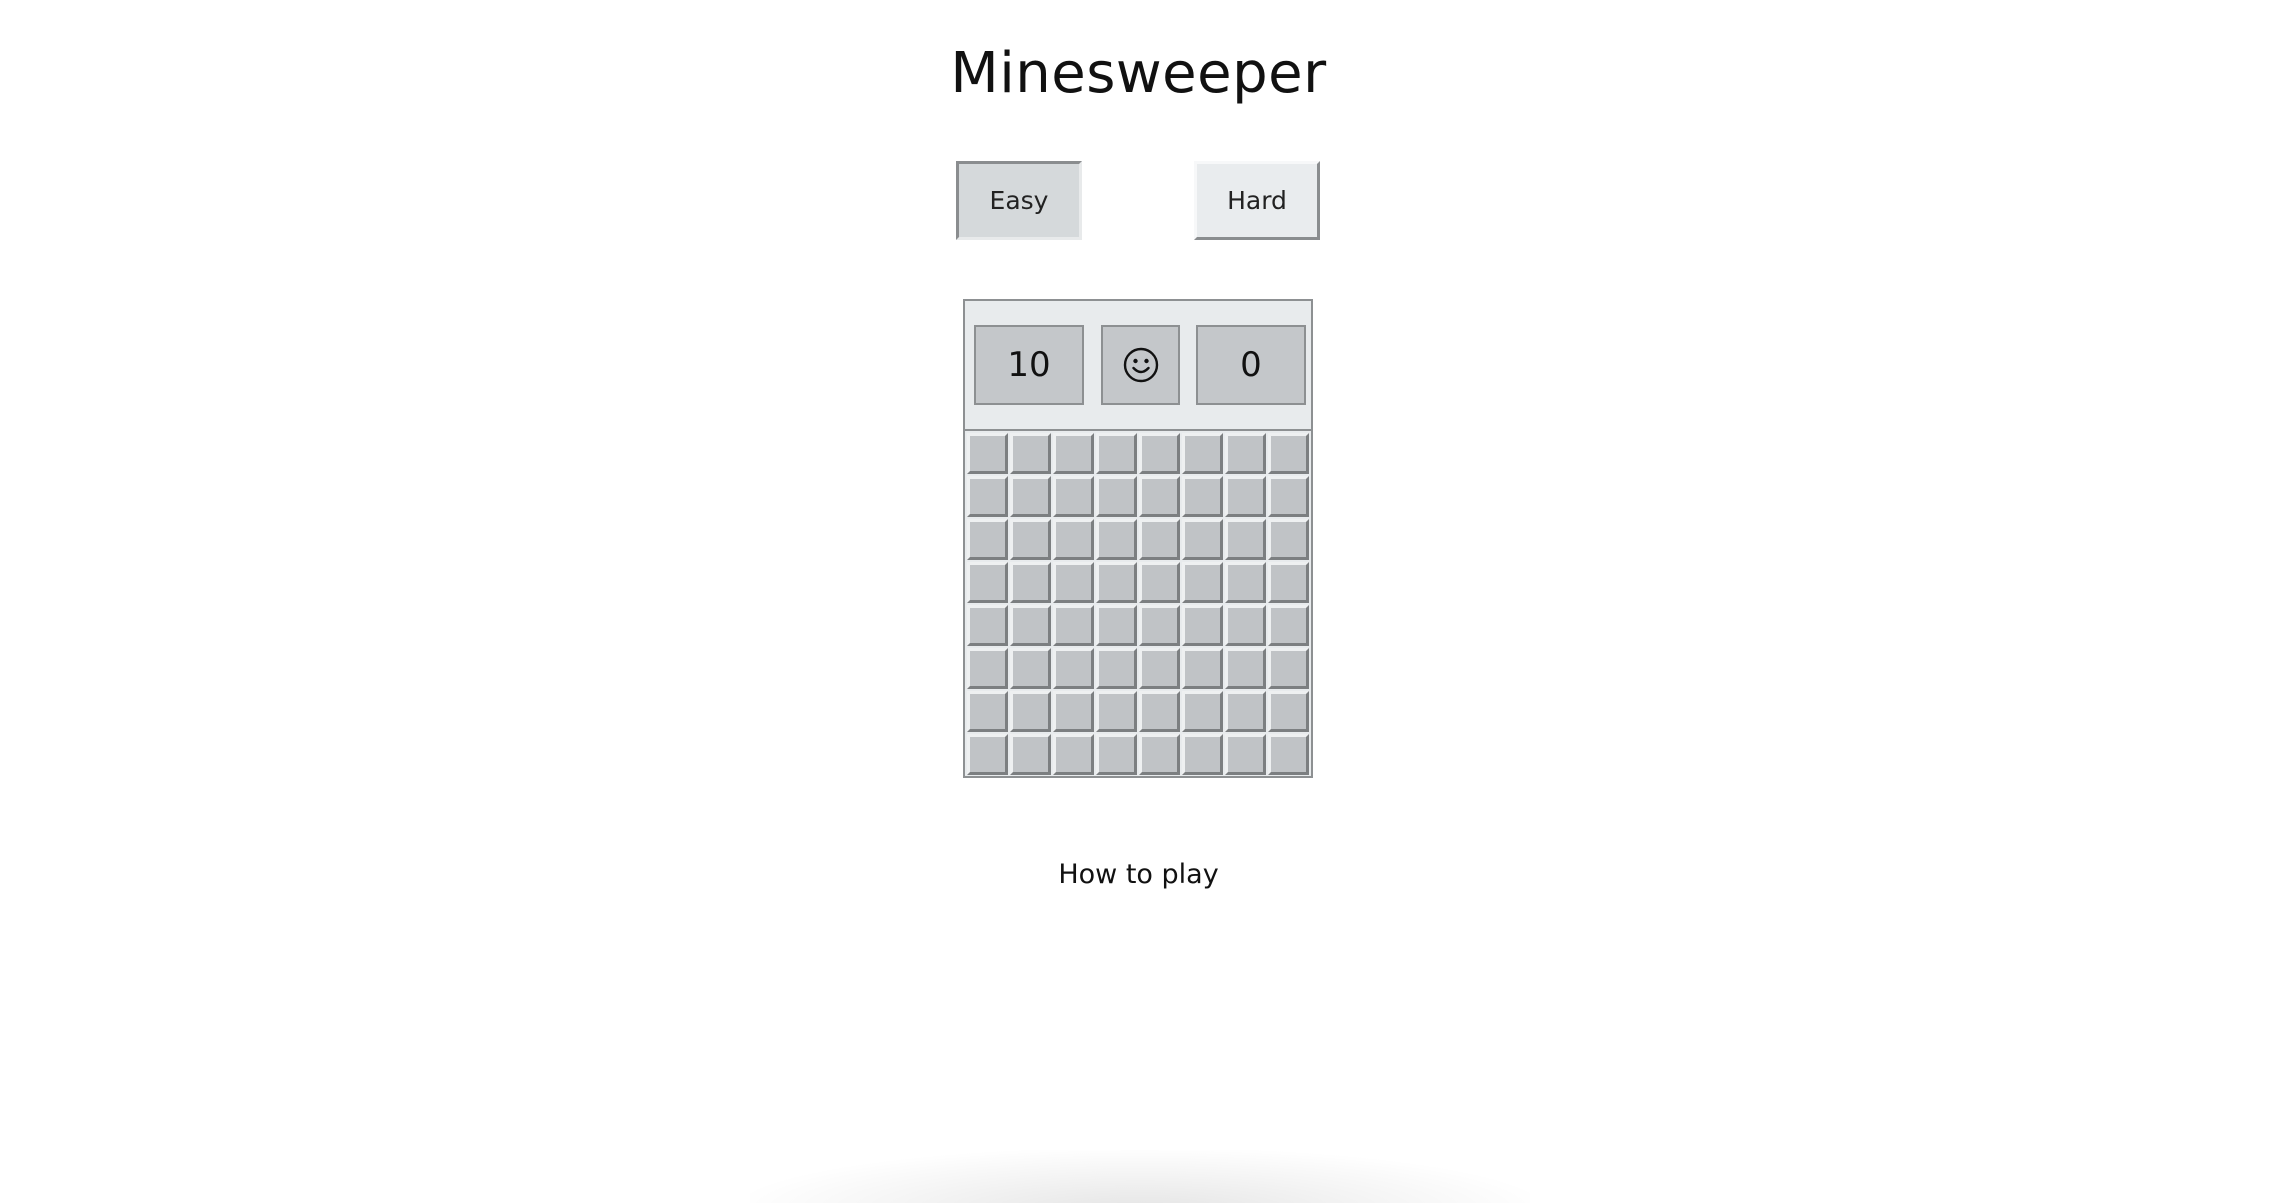  I want to click on mine-field-grid, so click(1139, 604).